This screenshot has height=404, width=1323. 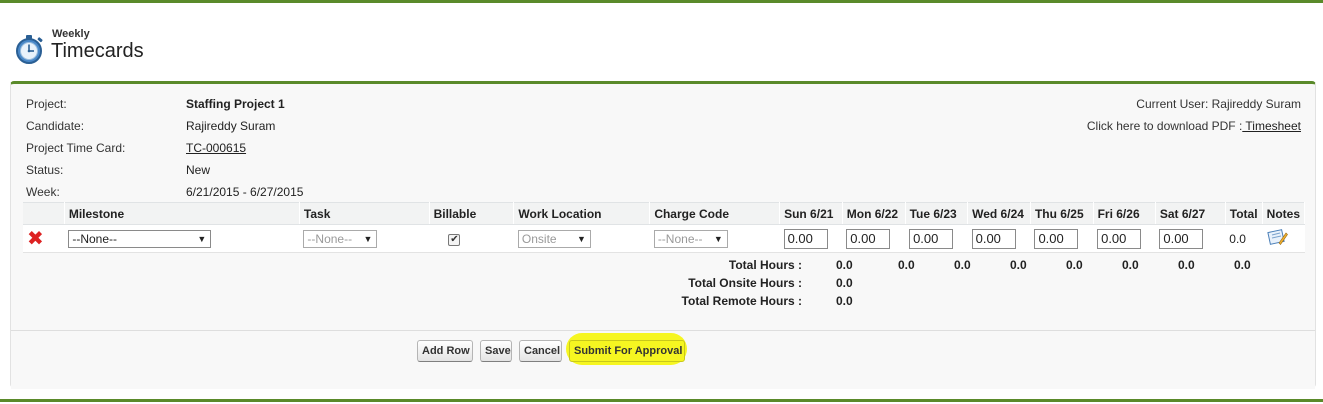 I want to click on status-value: New, so click(x=198, y=170).